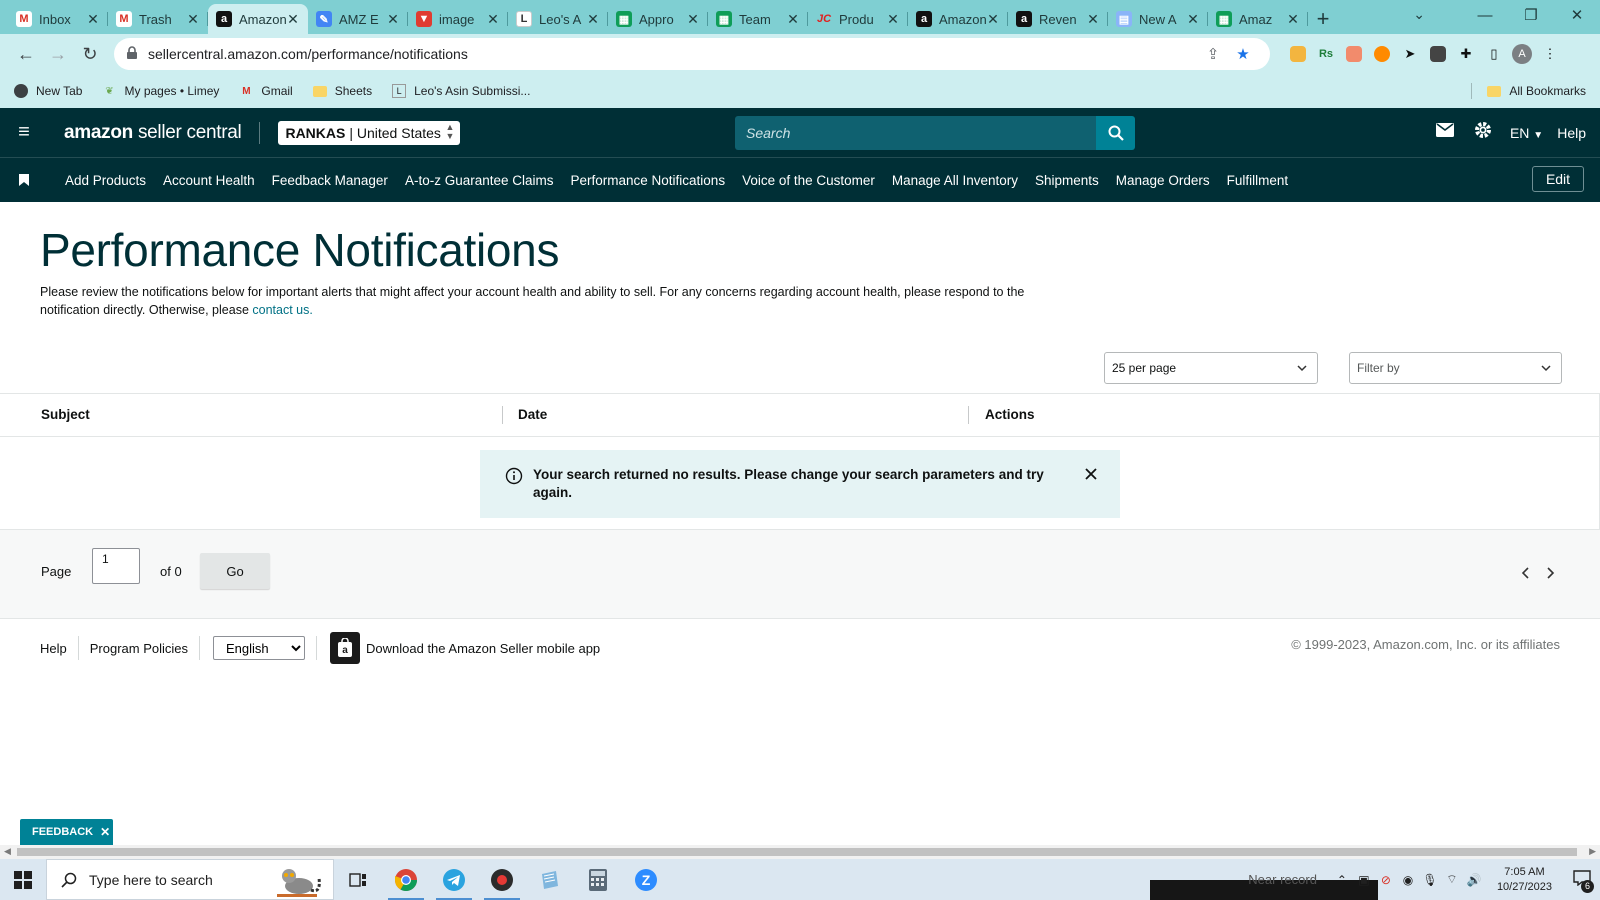 This screenshot has width=1600, height=900. Describe the element at coordinates (330, 180) in the screenshot. I see `nav-item-feedback-manager: Feedback Manager` at that location.